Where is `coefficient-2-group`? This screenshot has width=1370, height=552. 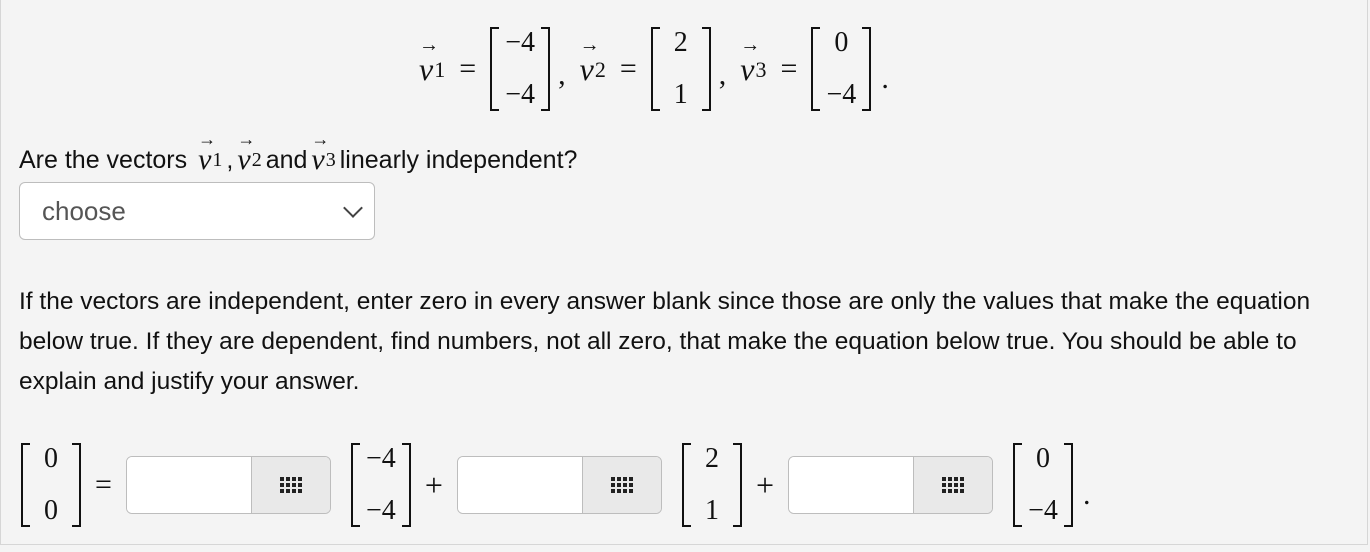
coefficient-2-group is located at coordinates (559, 485).